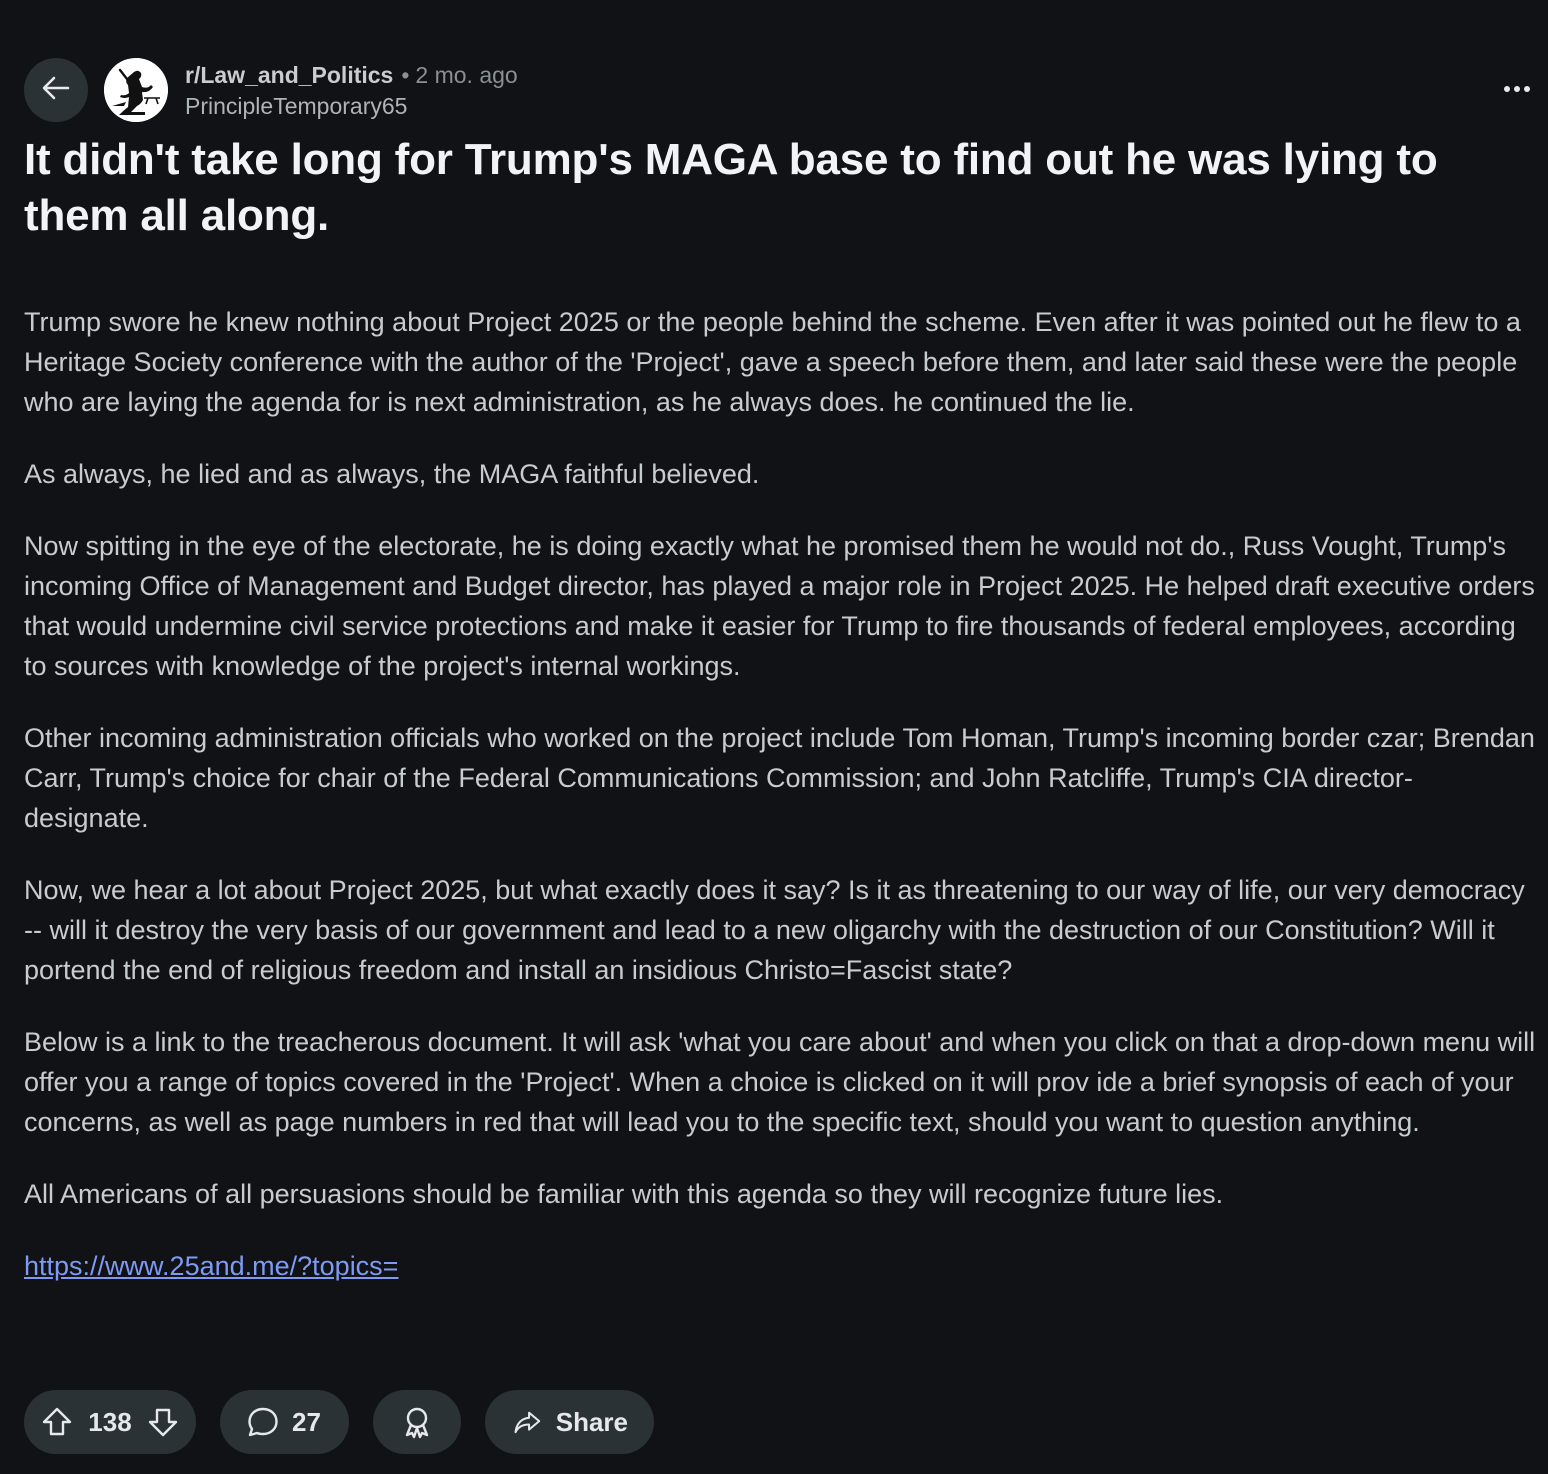 Image resolution: width=1548 pixels, height=1474 pixels. What do you see at coordinates (284, 1422) in the screenshot?
I see `comments-button: 27` at bounding box center [284, 1422].